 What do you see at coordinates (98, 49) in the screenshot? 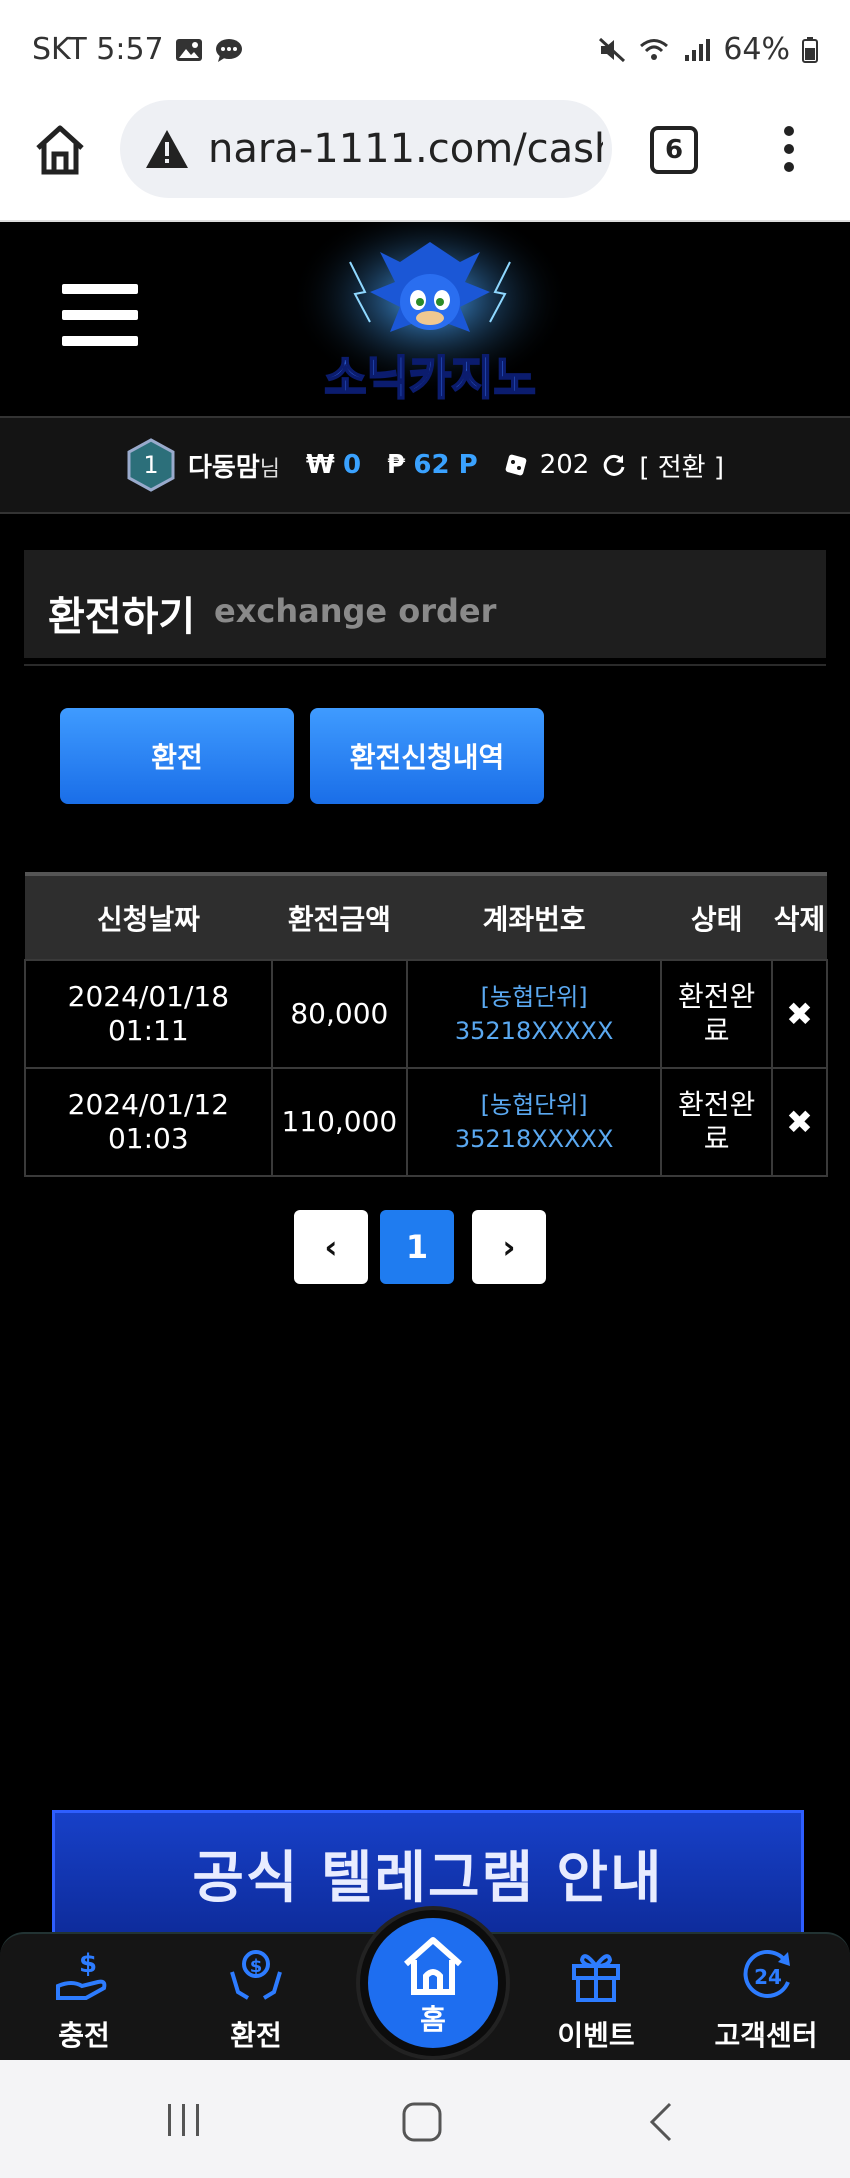
I see `carrier-time: SKT 5:57` at bounding box center [98, 49].